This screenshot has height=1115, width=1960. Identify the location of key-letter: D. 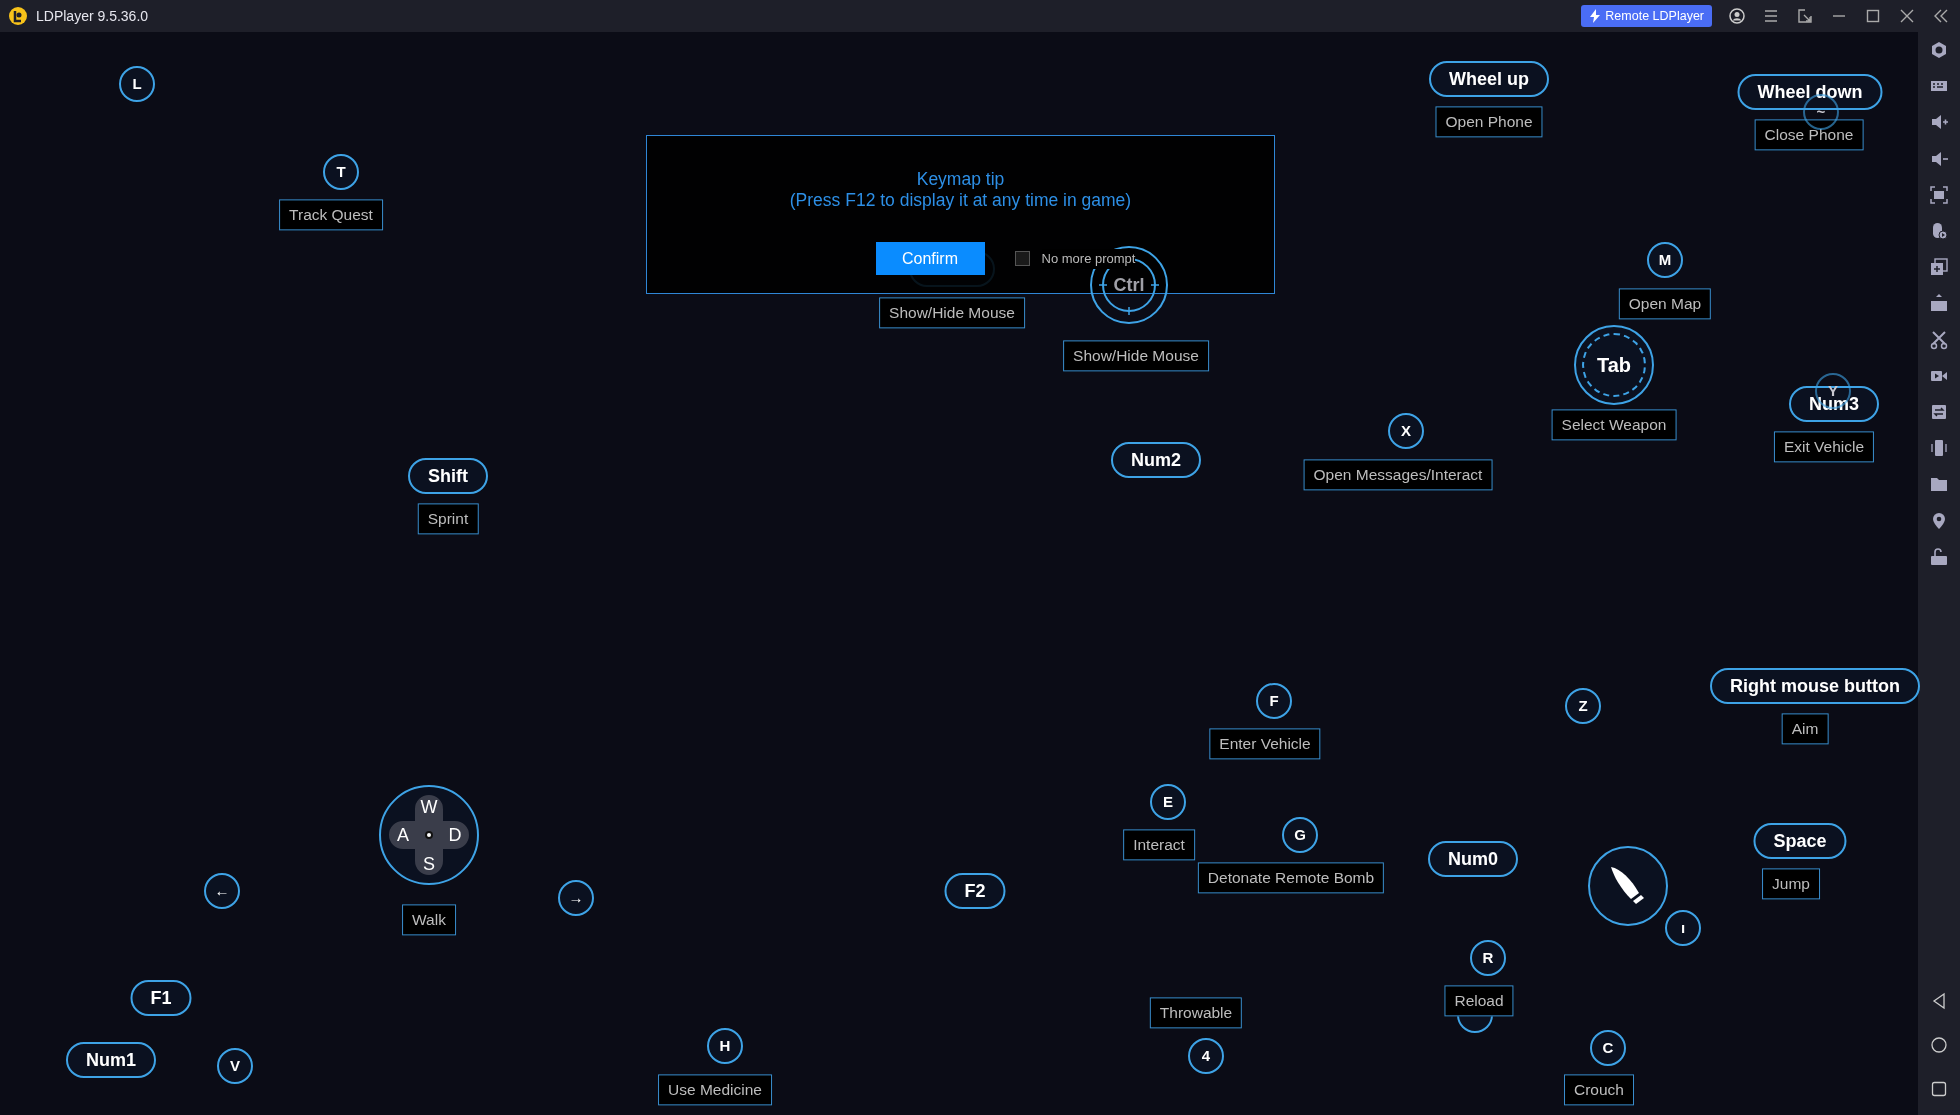
(455, 835).